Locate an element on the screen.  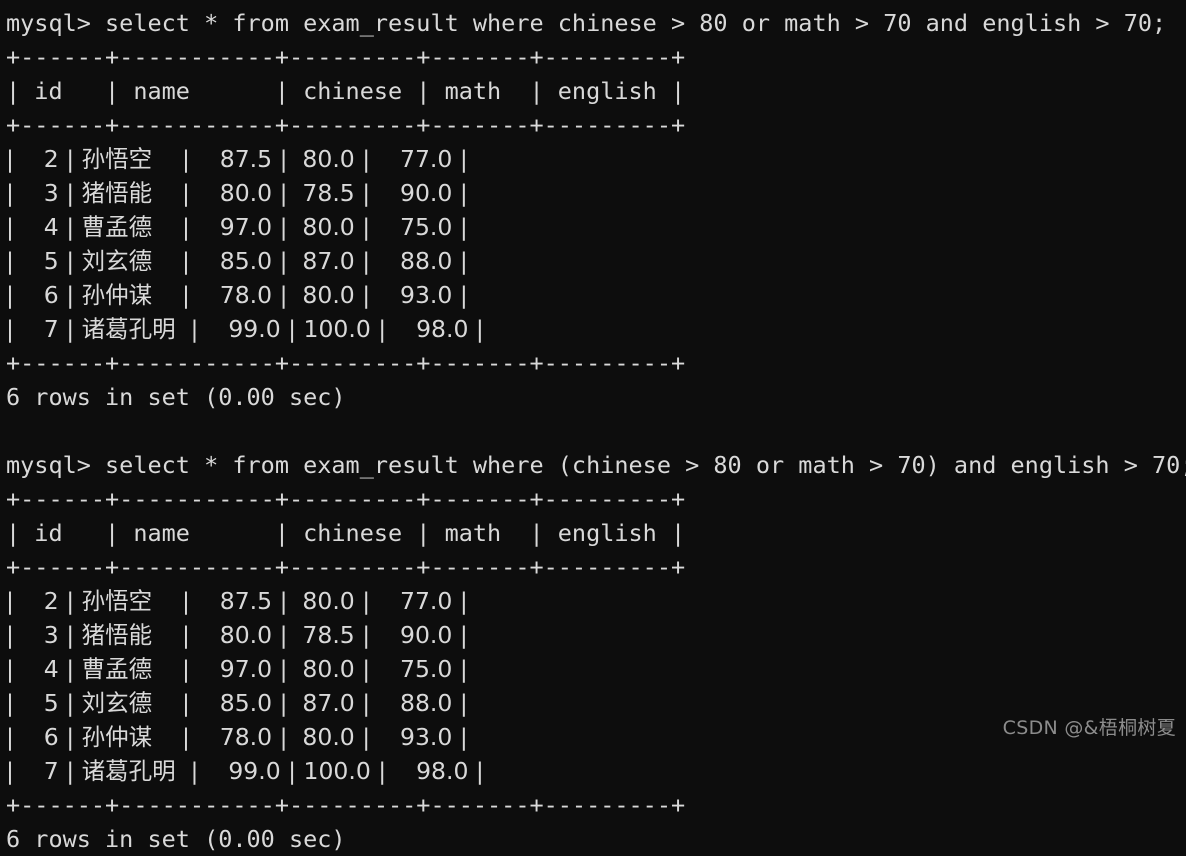
table-row: | 5 | 刘玄德 | 85.0 | 87.0 | 88.0 | is located at coordinates (237, 261).